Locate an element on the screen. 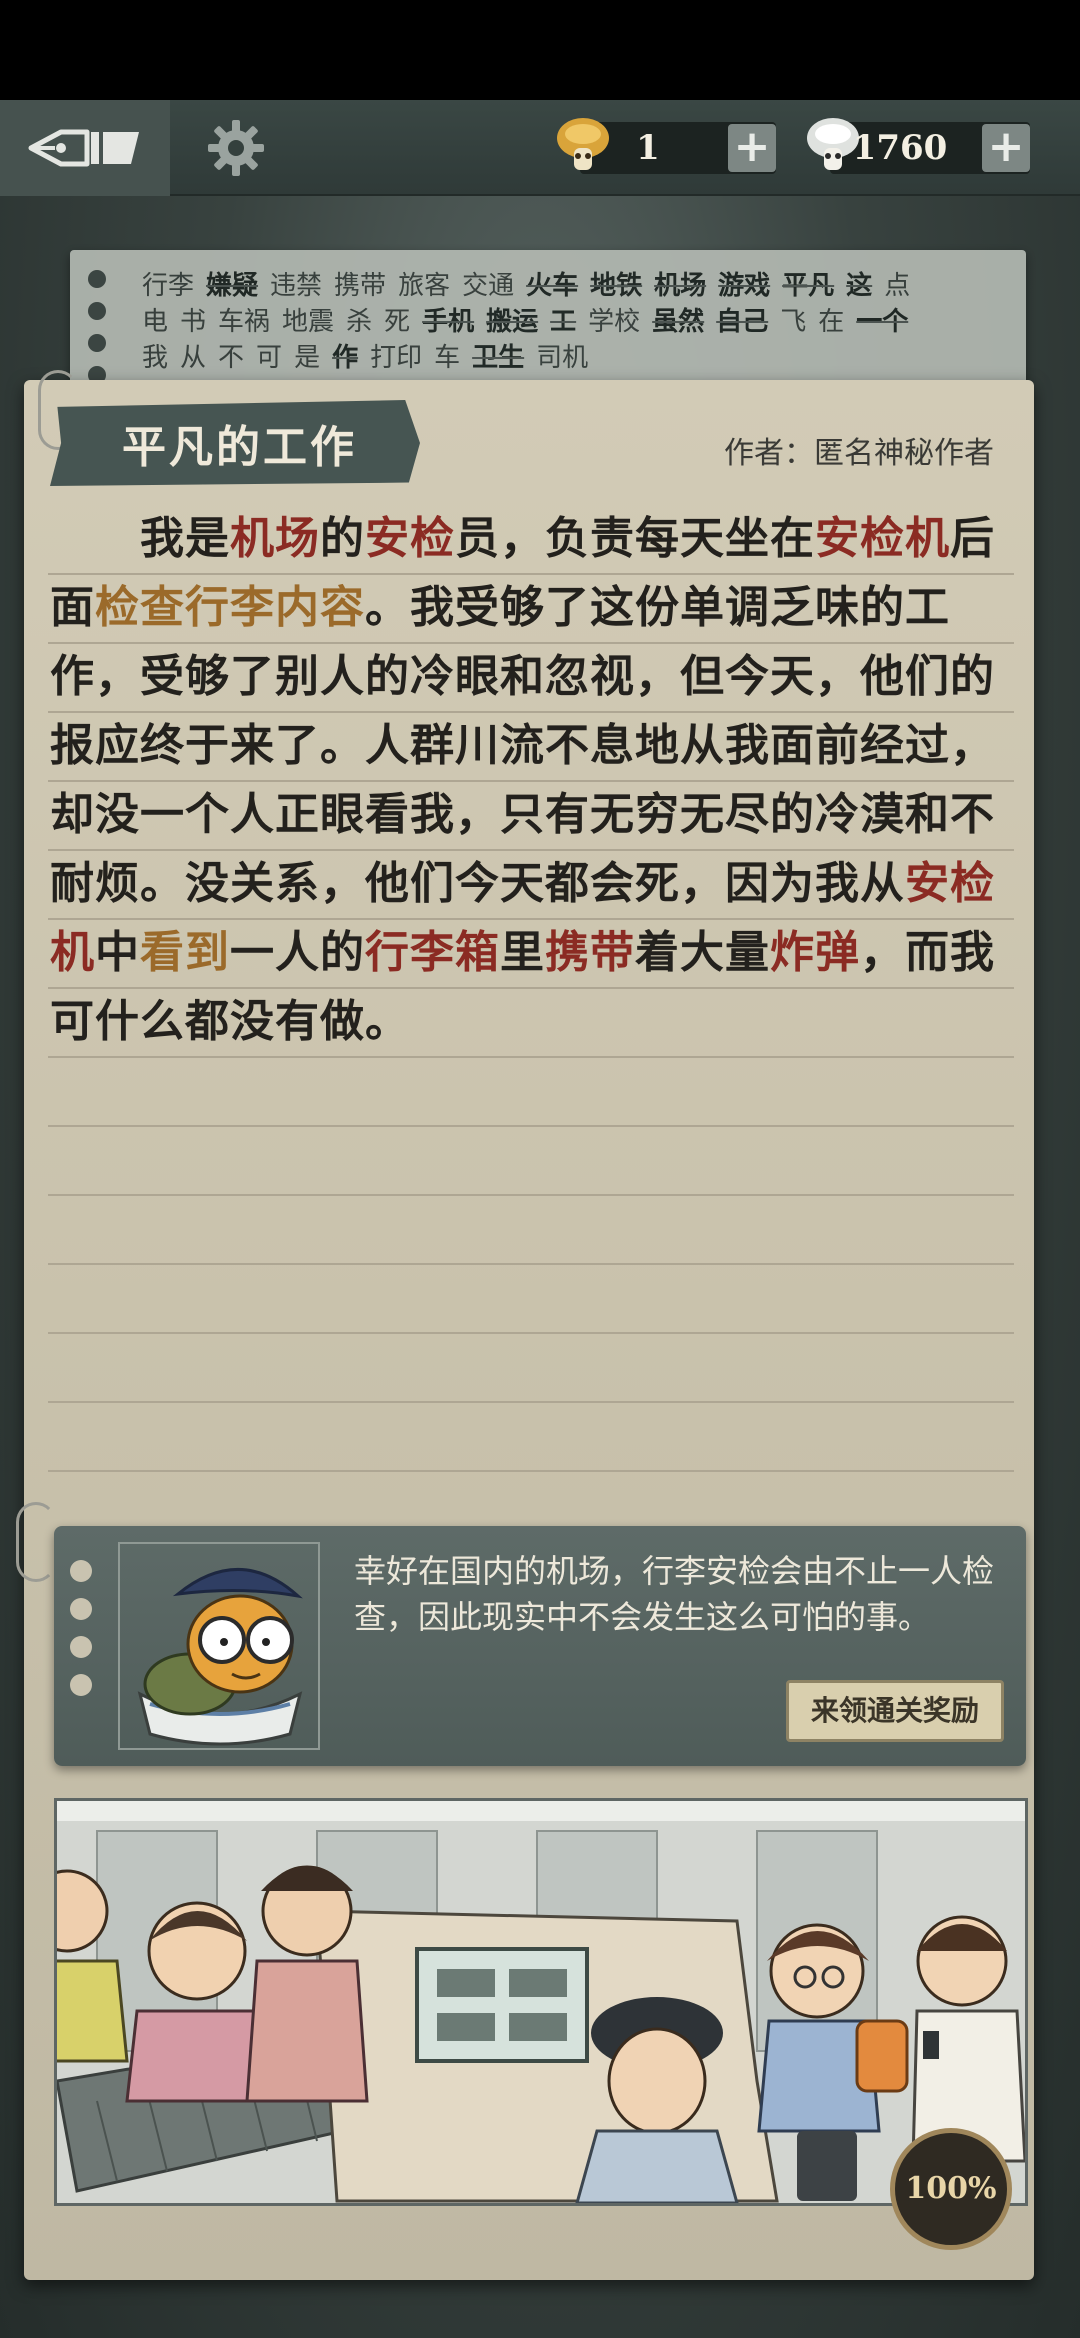 Image resolution: width=1080 pixels, height=2338 pixels. keyword-line: 电书车祸 地震杀死手机 搬运工学校 虽然 自己飞在一个 is located at coordinates (564, 322).